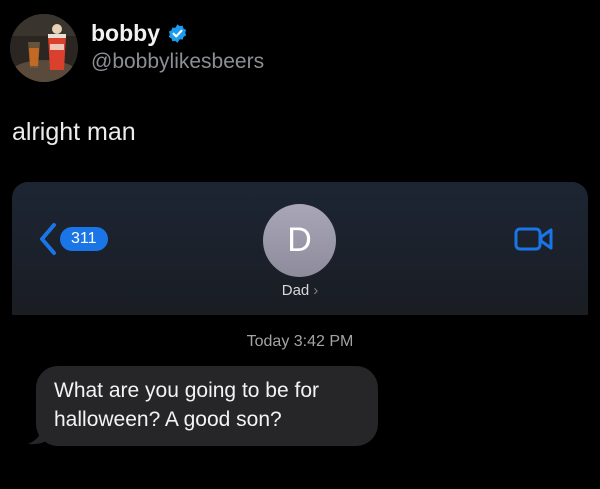  I want to click on user-handle: @bobbylikesbeers, so click(177, 62).